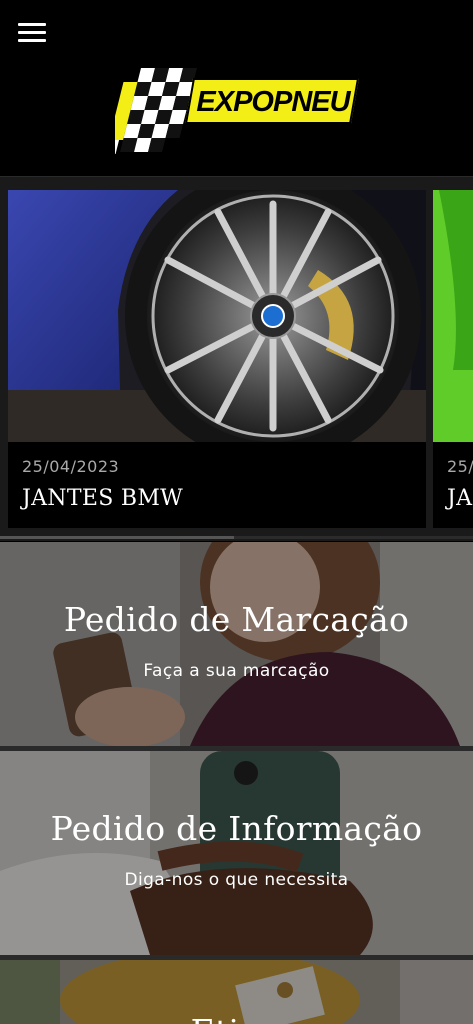  What do you see at coordinates (32, 24) in the screenshot?
I see `hamburger-menu-icon` at bounding box center [32, 24].